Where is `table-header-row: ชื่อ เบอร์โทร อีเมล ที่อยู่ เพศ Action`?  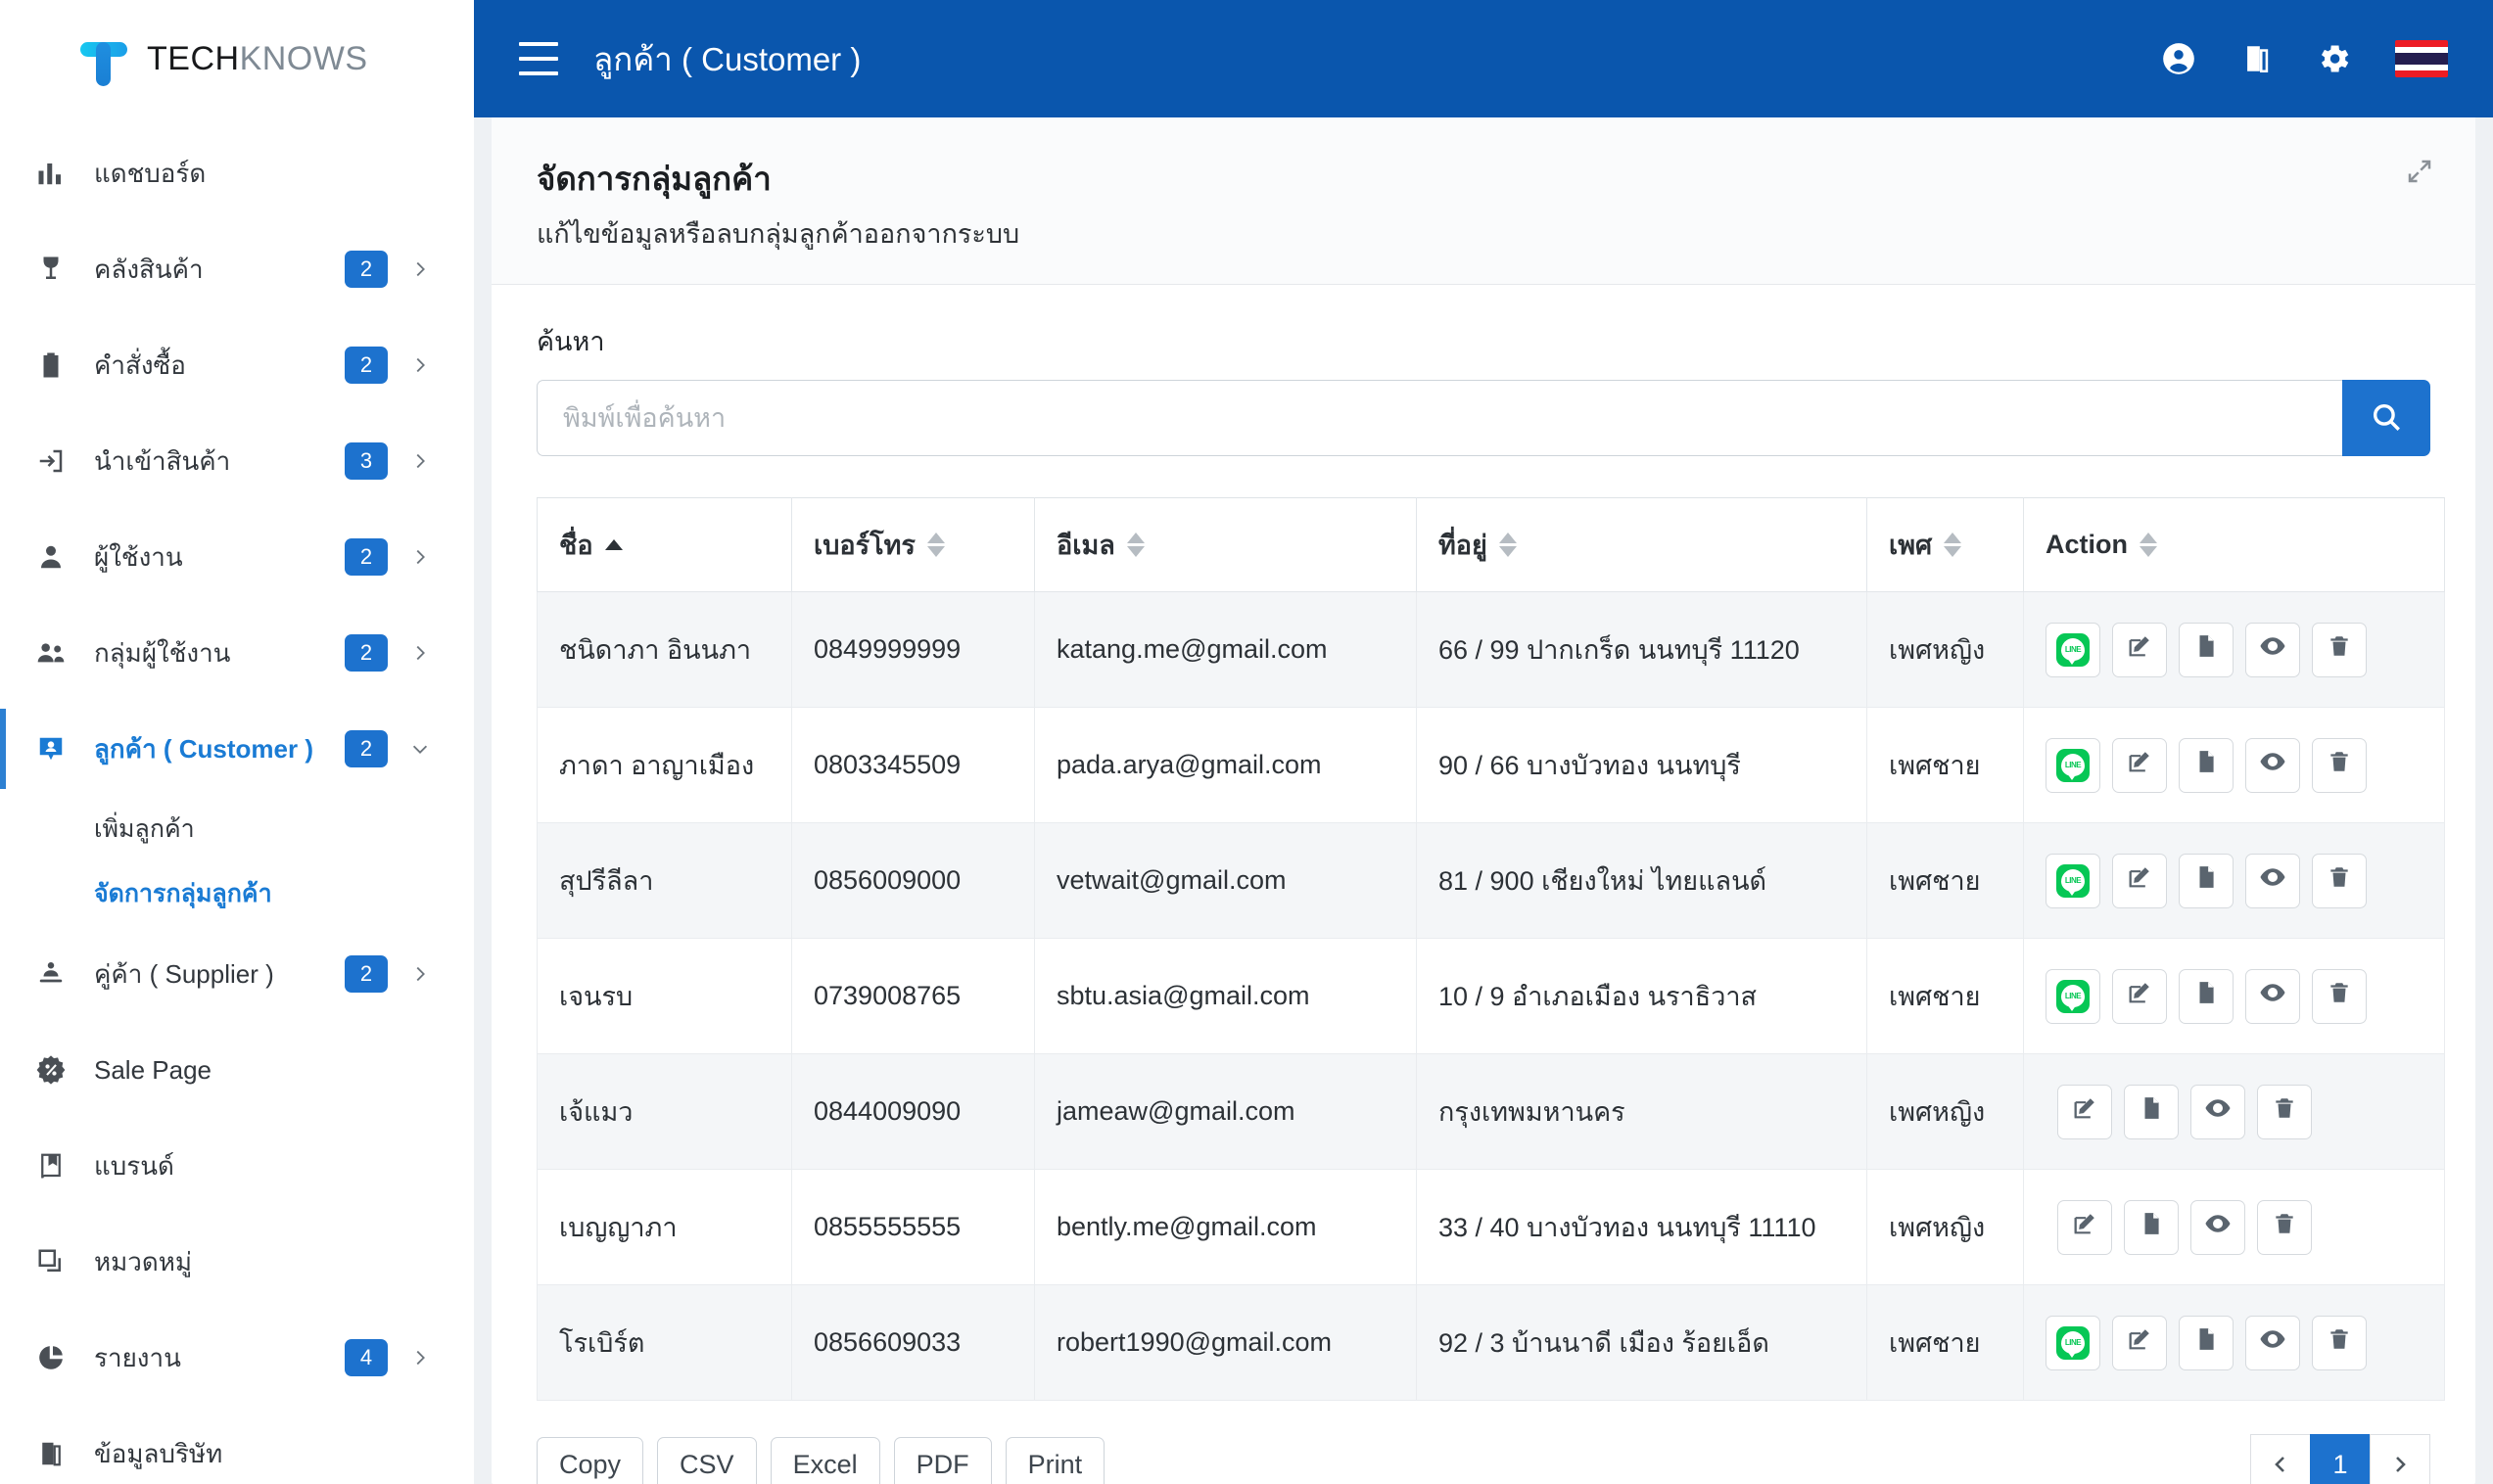
table-header-row: ชื่อ เบอร์โทร อีเมล ที่อยู่ เพศ Action is located at coordinates (1491, 544).